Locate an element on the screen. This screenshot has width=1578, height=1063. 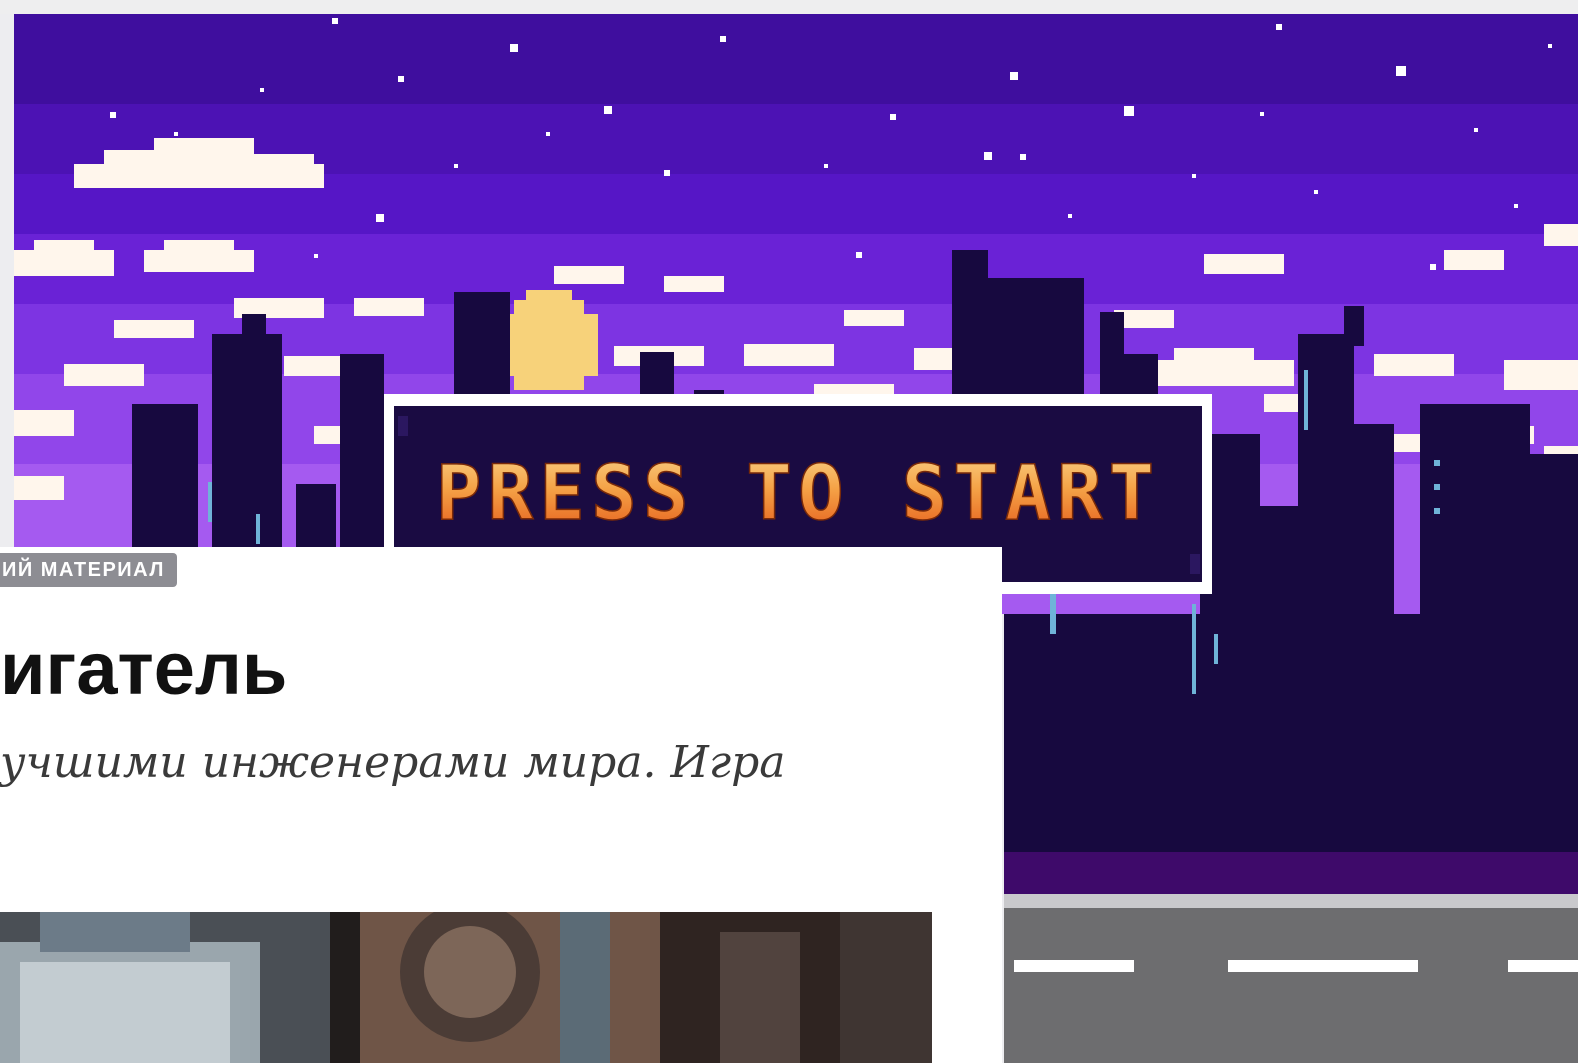
article-photo is located at coordinates (466, 987).